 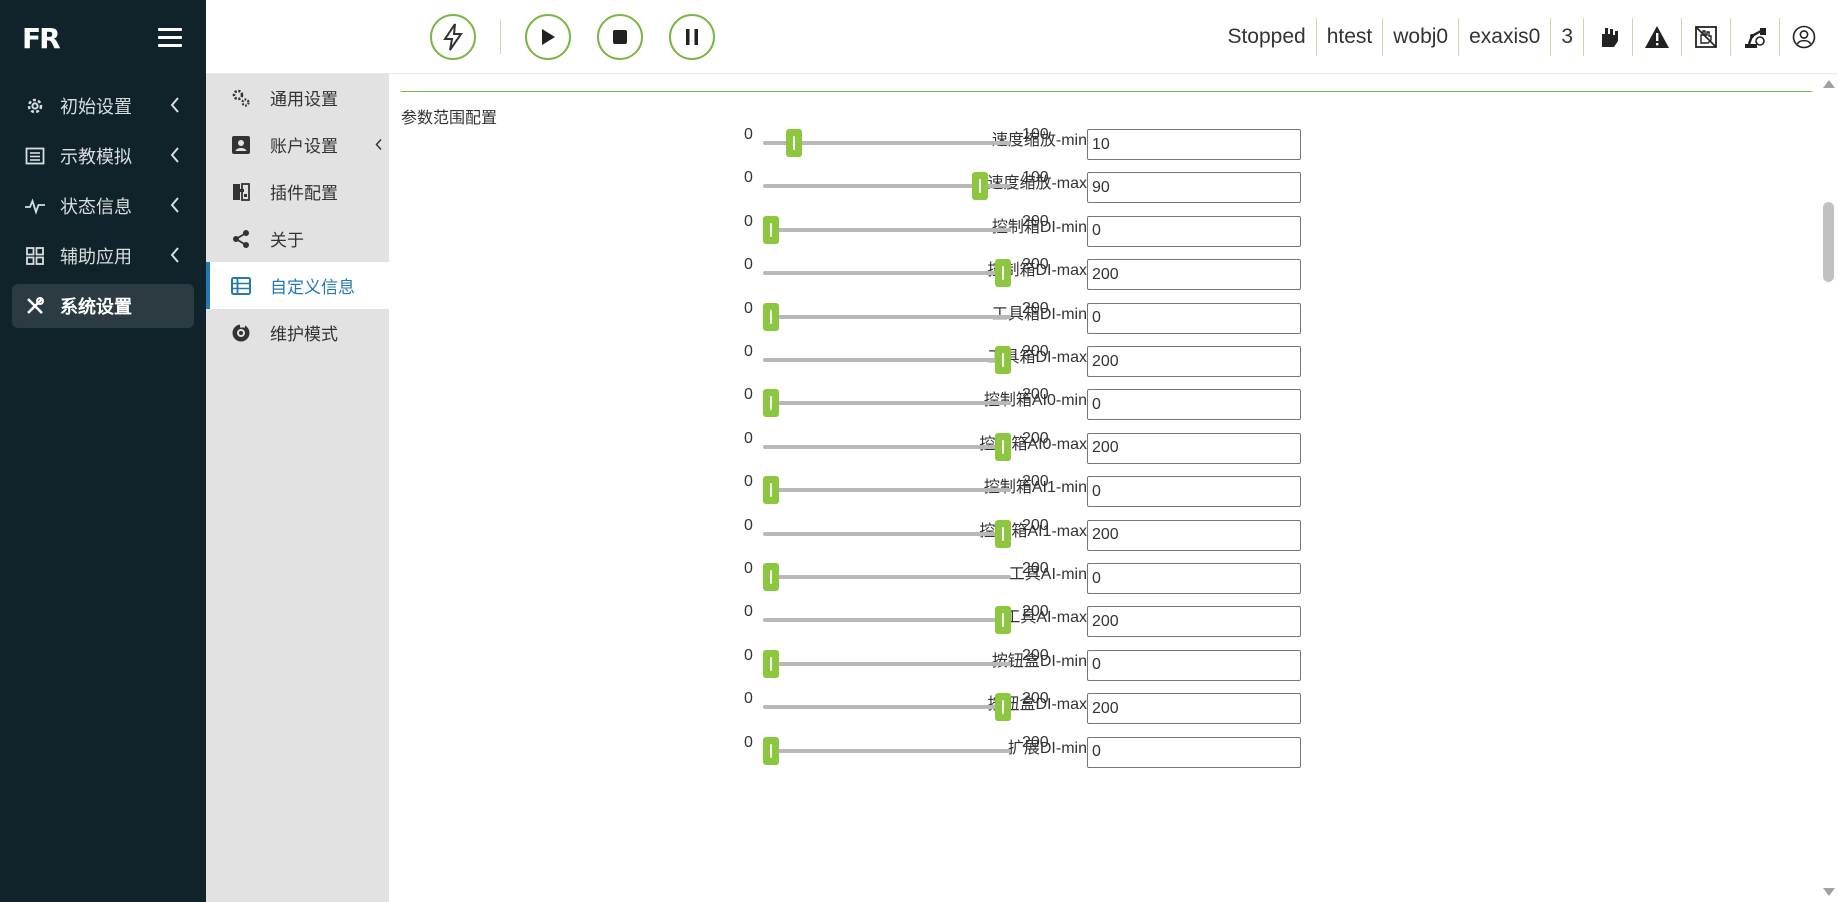 I want to click on submenu-item-about: 关于, so click(x=297, y=238).